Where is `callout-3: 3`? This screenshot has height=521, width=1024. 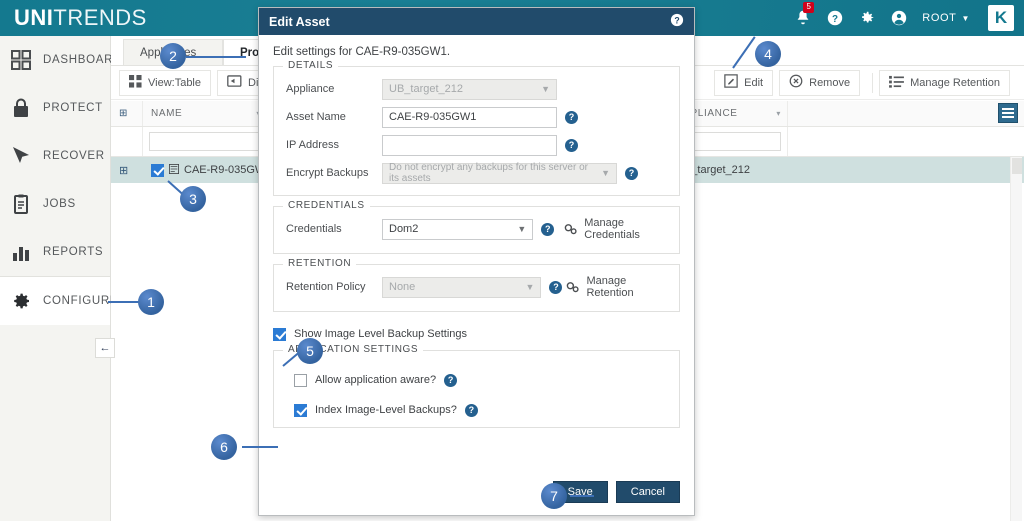
callout-3: 3 is located at coordinates (193, 199).